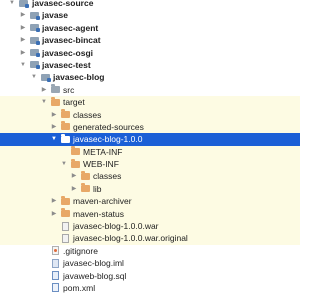  What do you see at coordinates (150, 164) in the screenshot?
I see `tree-item-web-inf: ▼ WEB-INF` at bounding box center [150, 164].